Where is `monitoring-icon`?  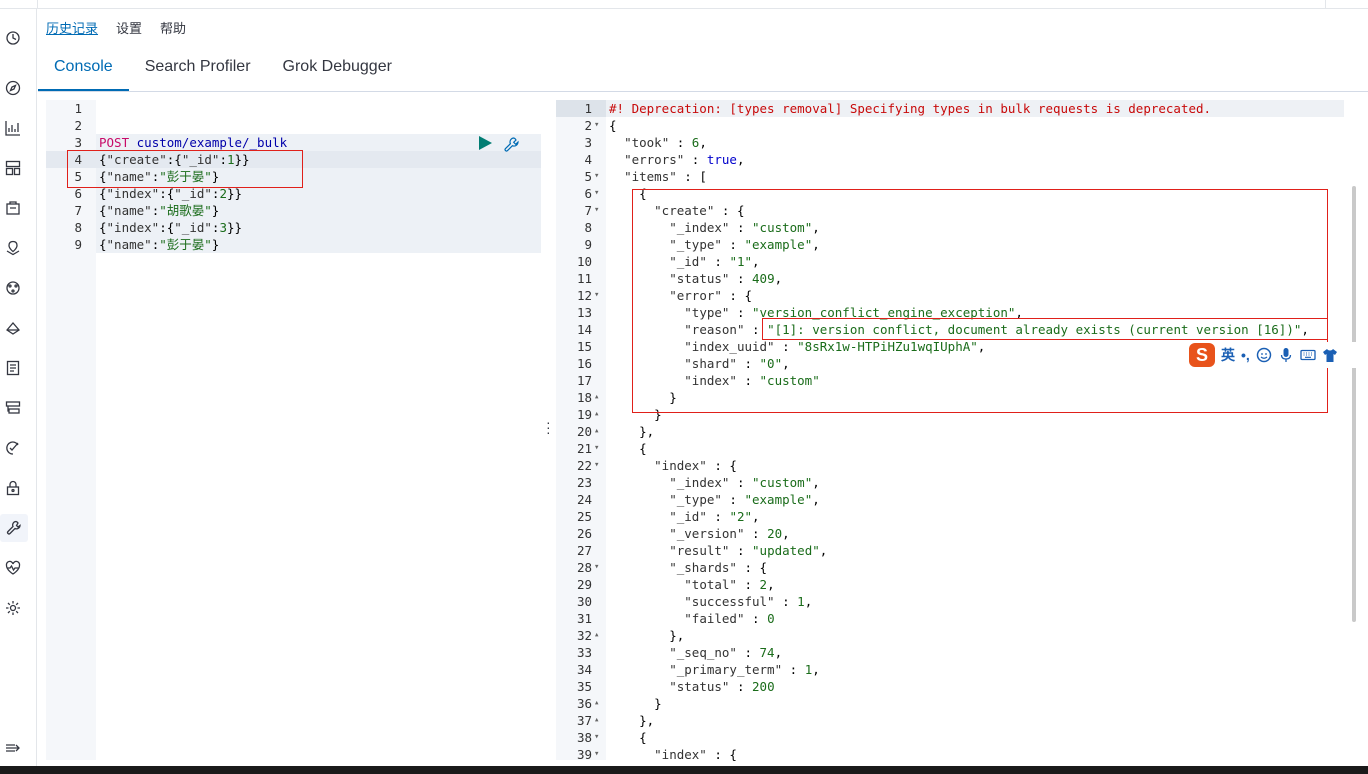
monitoring-icon is located at coordinates (13, 568).